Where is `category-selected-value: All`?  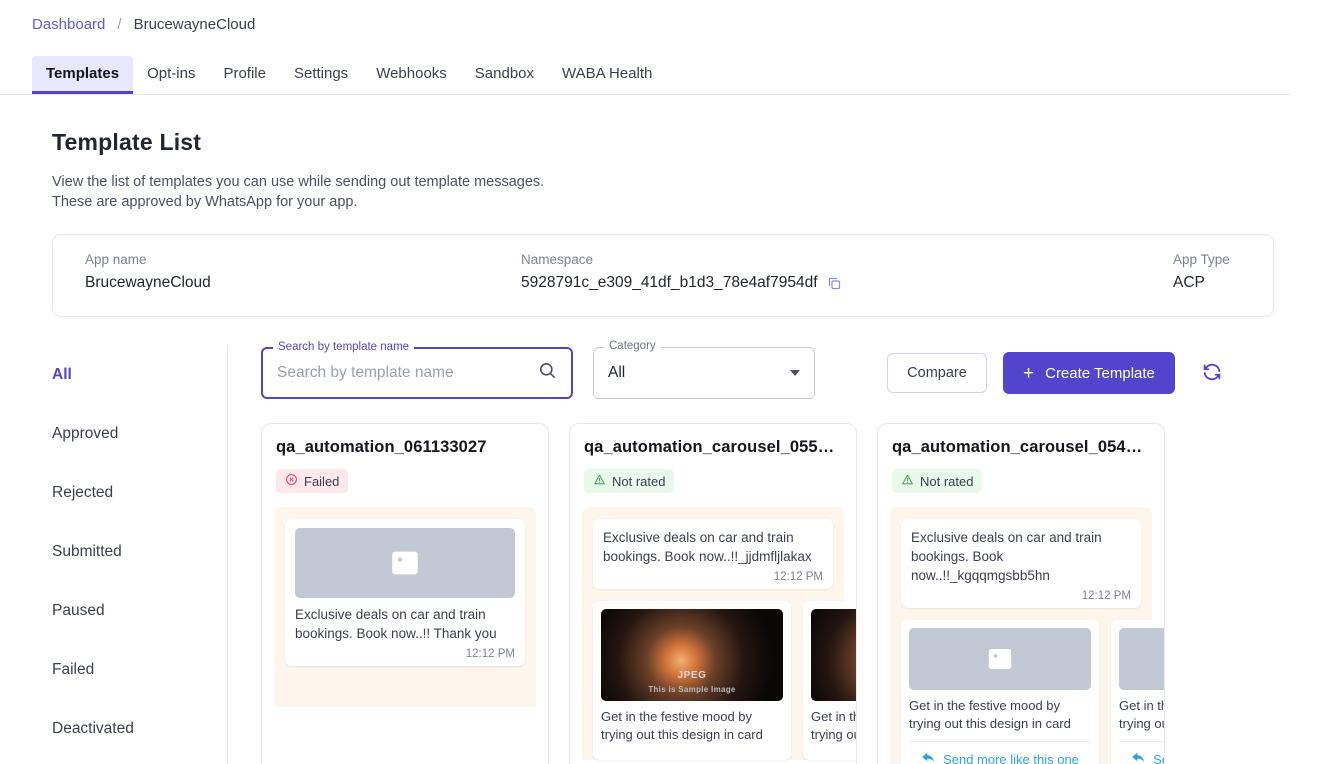
category-selected-value: All is located at coordinates (617, 372).